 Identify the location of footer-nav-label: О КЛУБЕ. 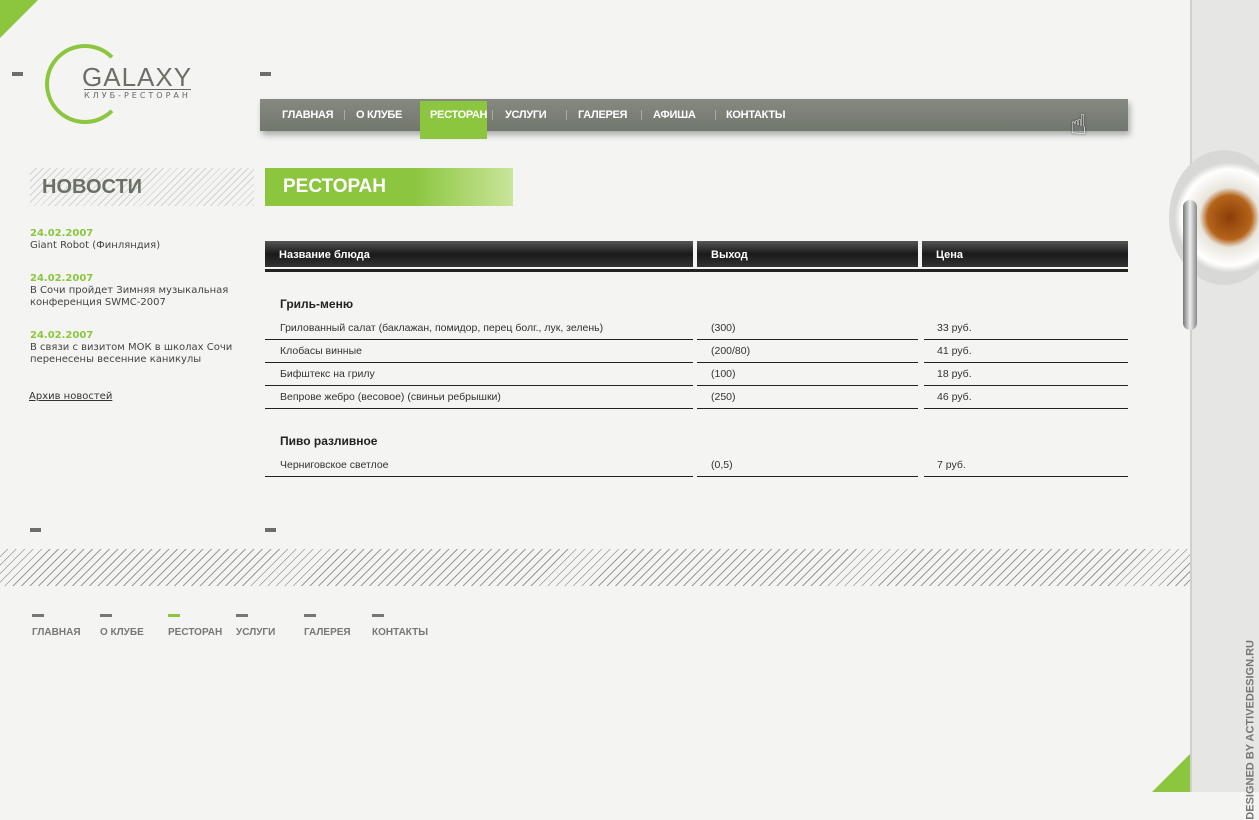
(122, 632).